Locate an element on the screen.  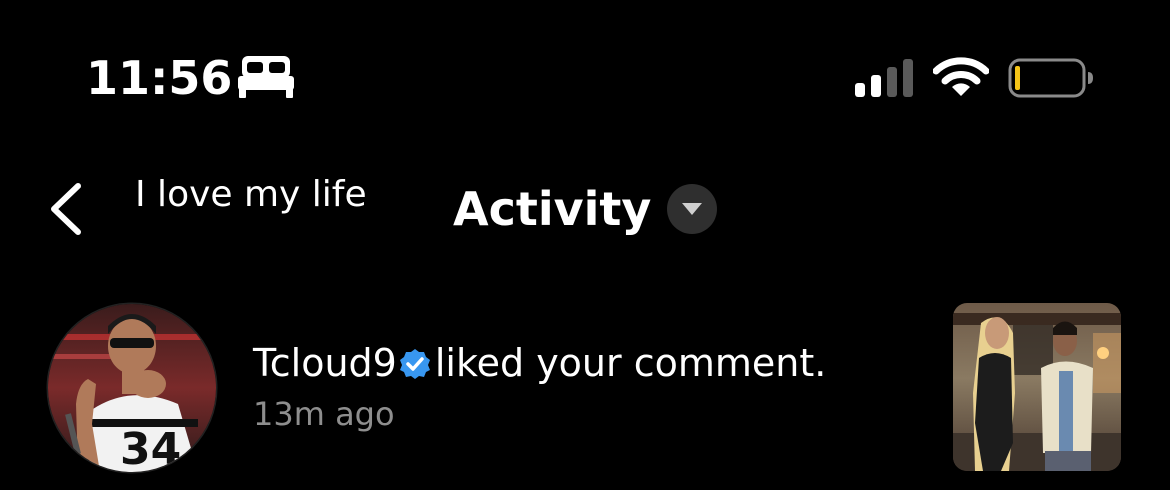
activity-dropdown-button is located at coordinates (692, 209).